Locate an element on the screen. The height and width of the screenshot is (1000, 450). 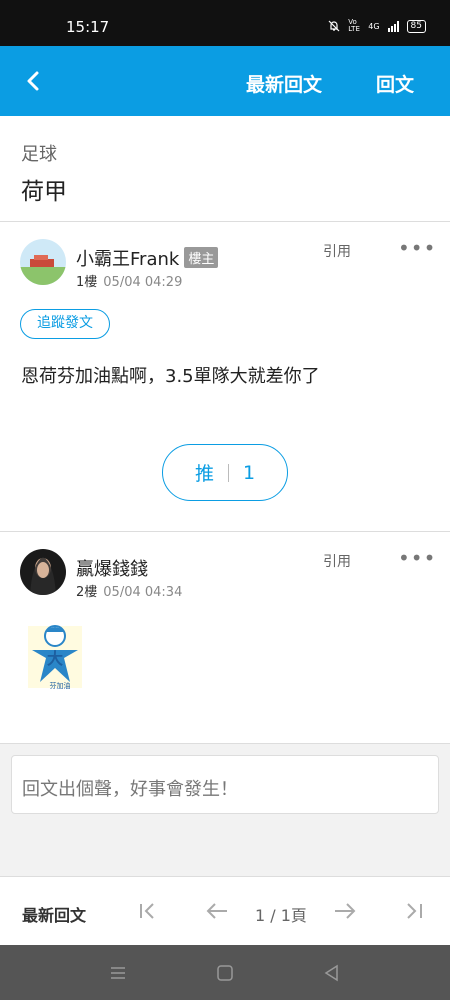
mute-bell-icon is located at coordinates (334, 26).